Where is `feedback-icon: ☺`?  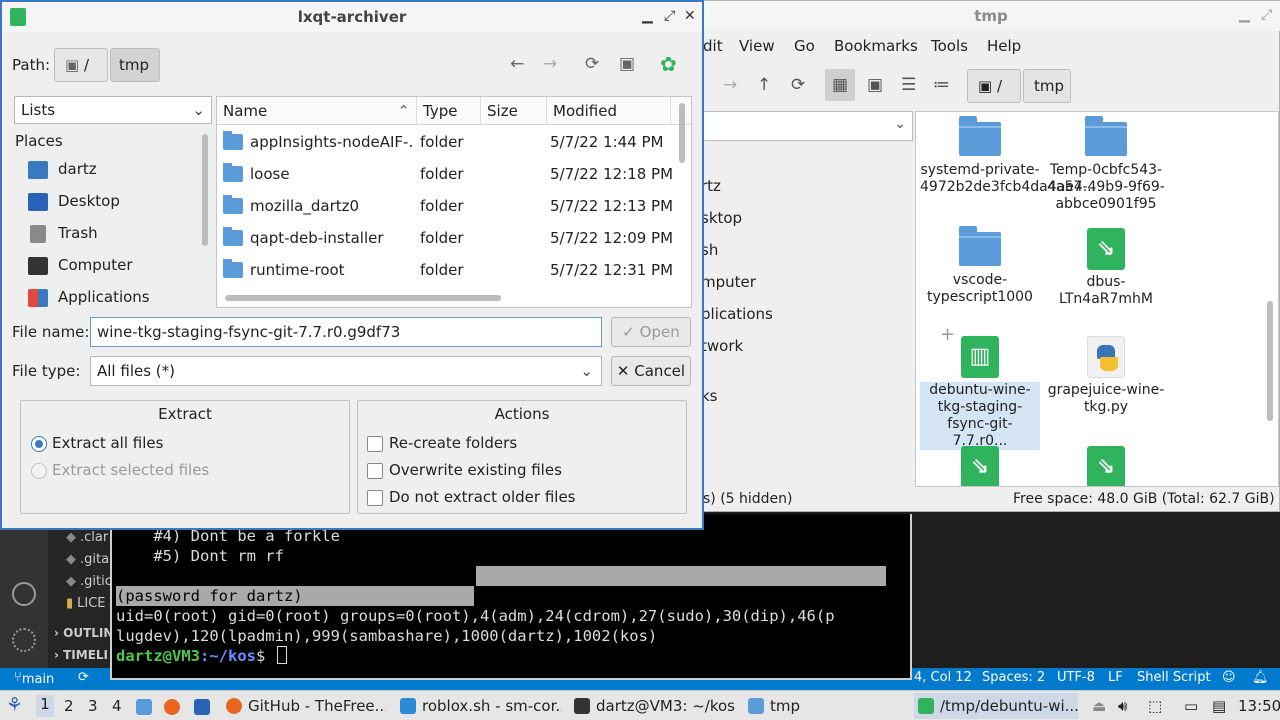
feedback-icon: ☺ is located at coordinates (1229, 677).